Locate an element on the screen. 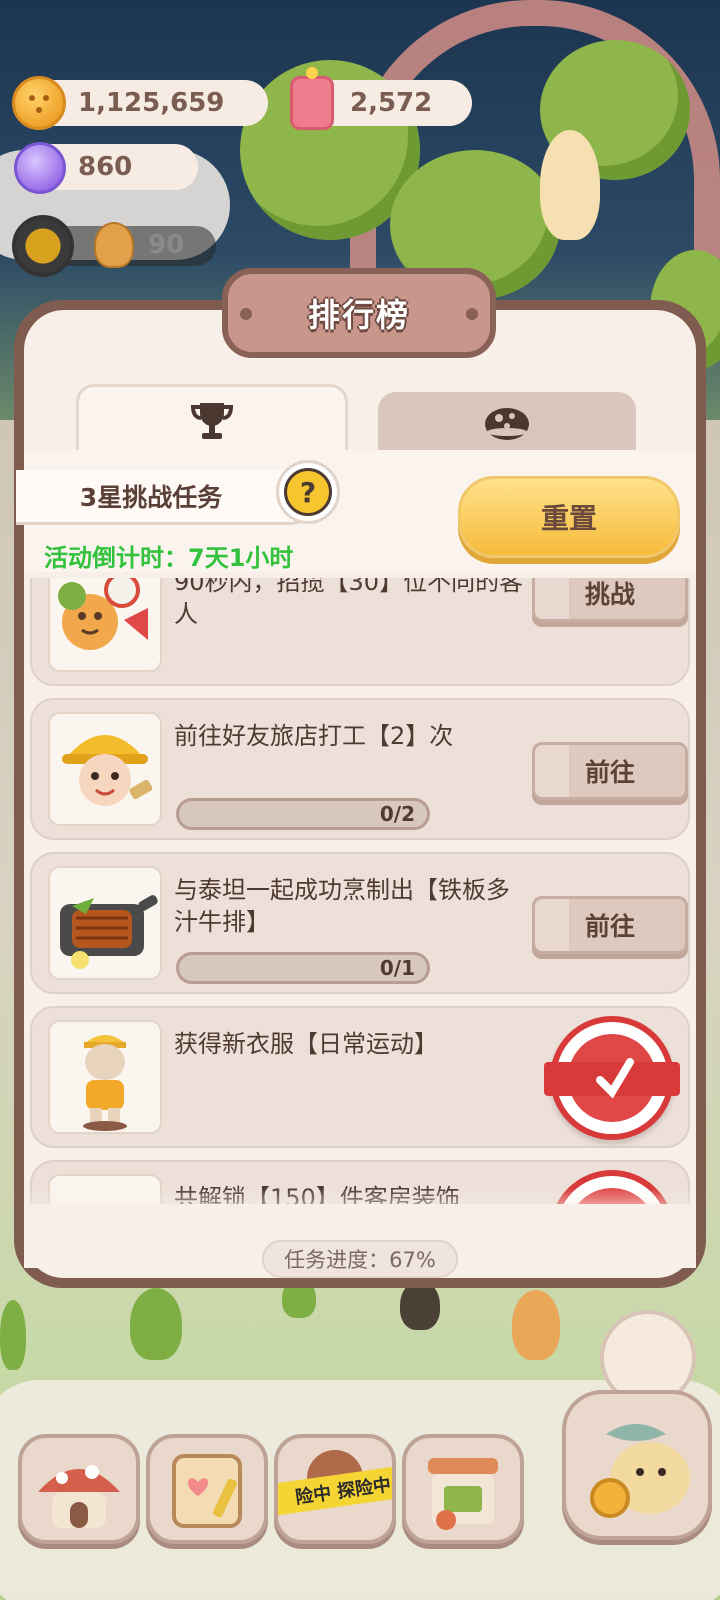 The image size is (720, 1600). notebook-icon is located at coordinates (207, 1491).